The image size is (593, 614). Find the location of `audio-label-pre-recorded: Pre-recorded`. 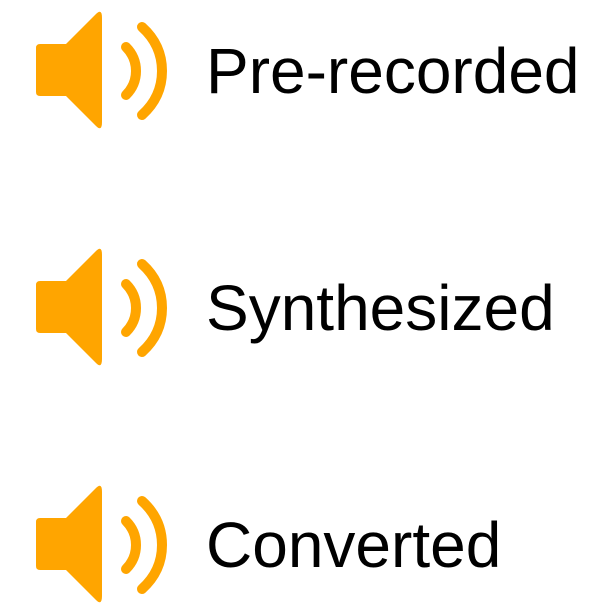

audio-label-pre-recorded: Pre-recorded is located at coordinates (393, 71).